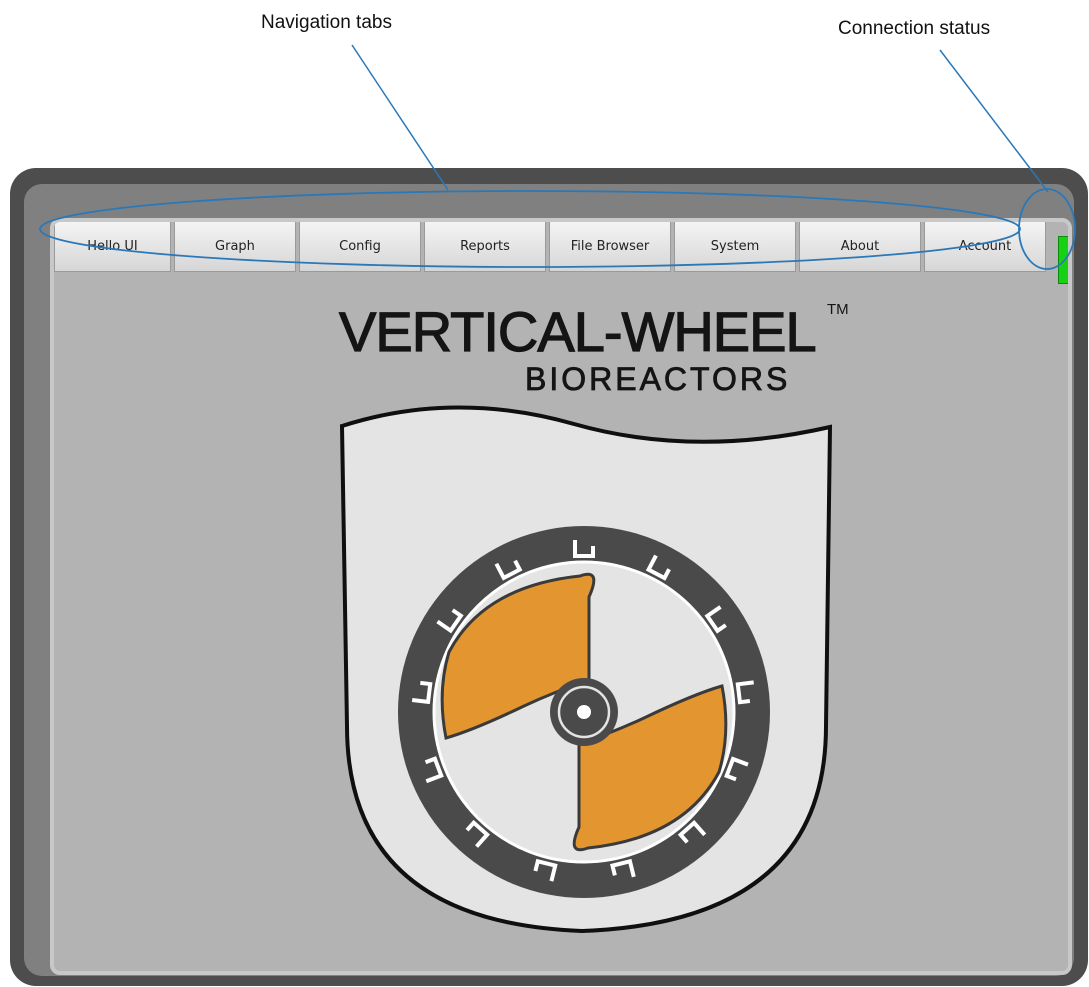  What do you see at coordinates (914, 28) in the screenshot?
I see `annotation-connection-status: Connection status` at bounding box center [914, 28].